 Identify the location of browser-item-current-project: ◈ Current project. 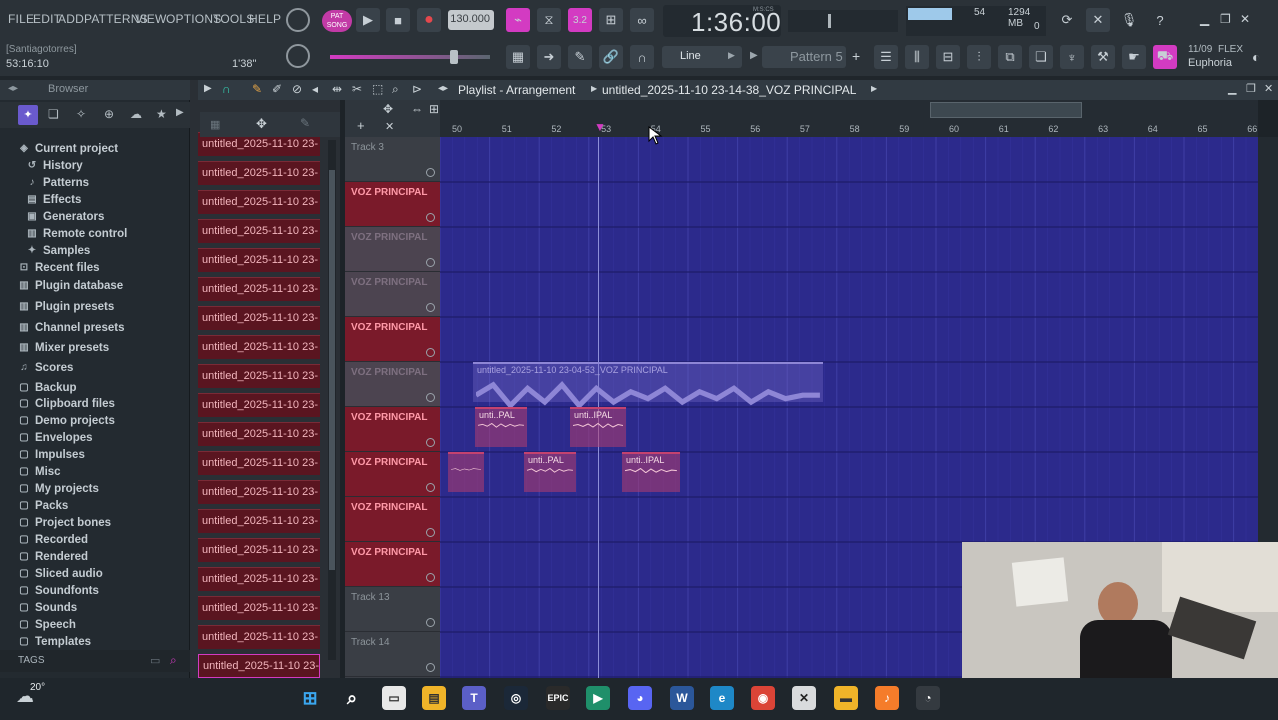
(68, 149).